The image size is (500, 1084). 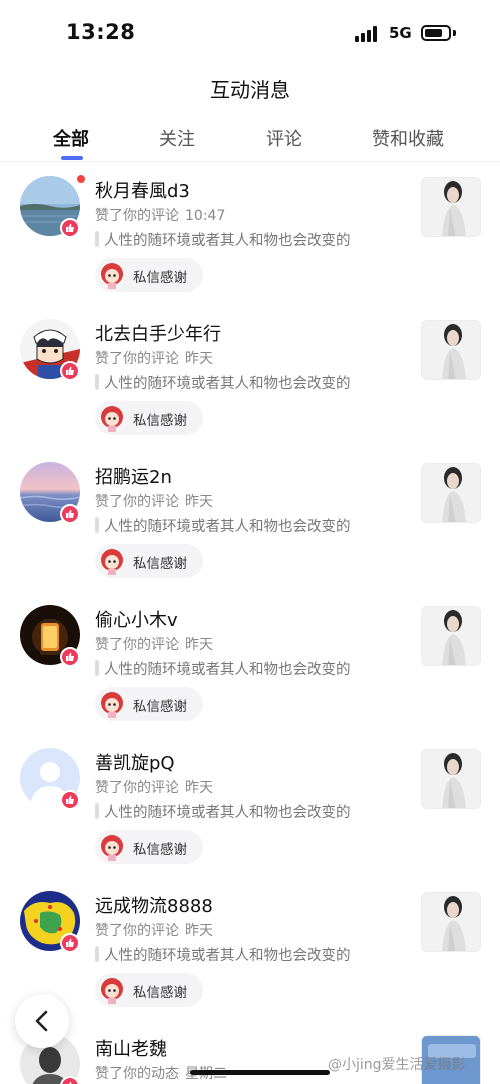 I want to click on status-time: 13:28, so click(x=101, y=32).